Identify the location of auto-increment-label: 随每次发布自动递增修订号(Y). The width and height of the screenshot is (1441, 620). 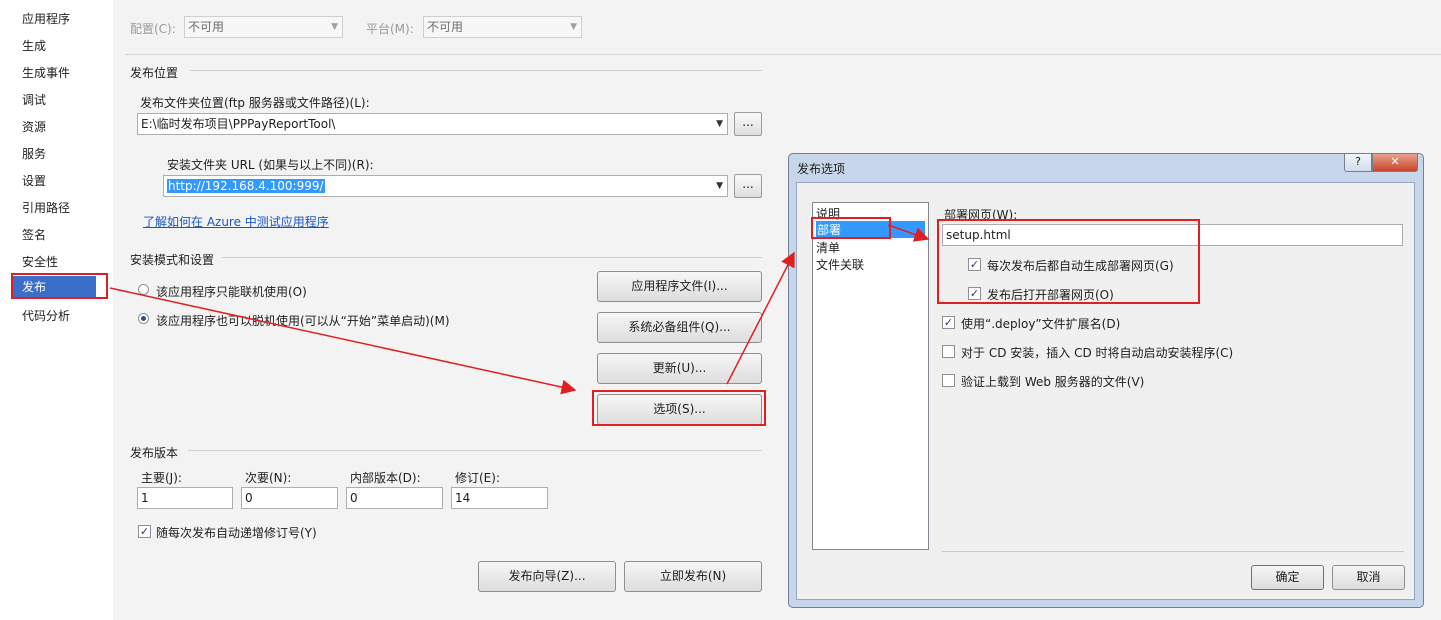
(236, 532).